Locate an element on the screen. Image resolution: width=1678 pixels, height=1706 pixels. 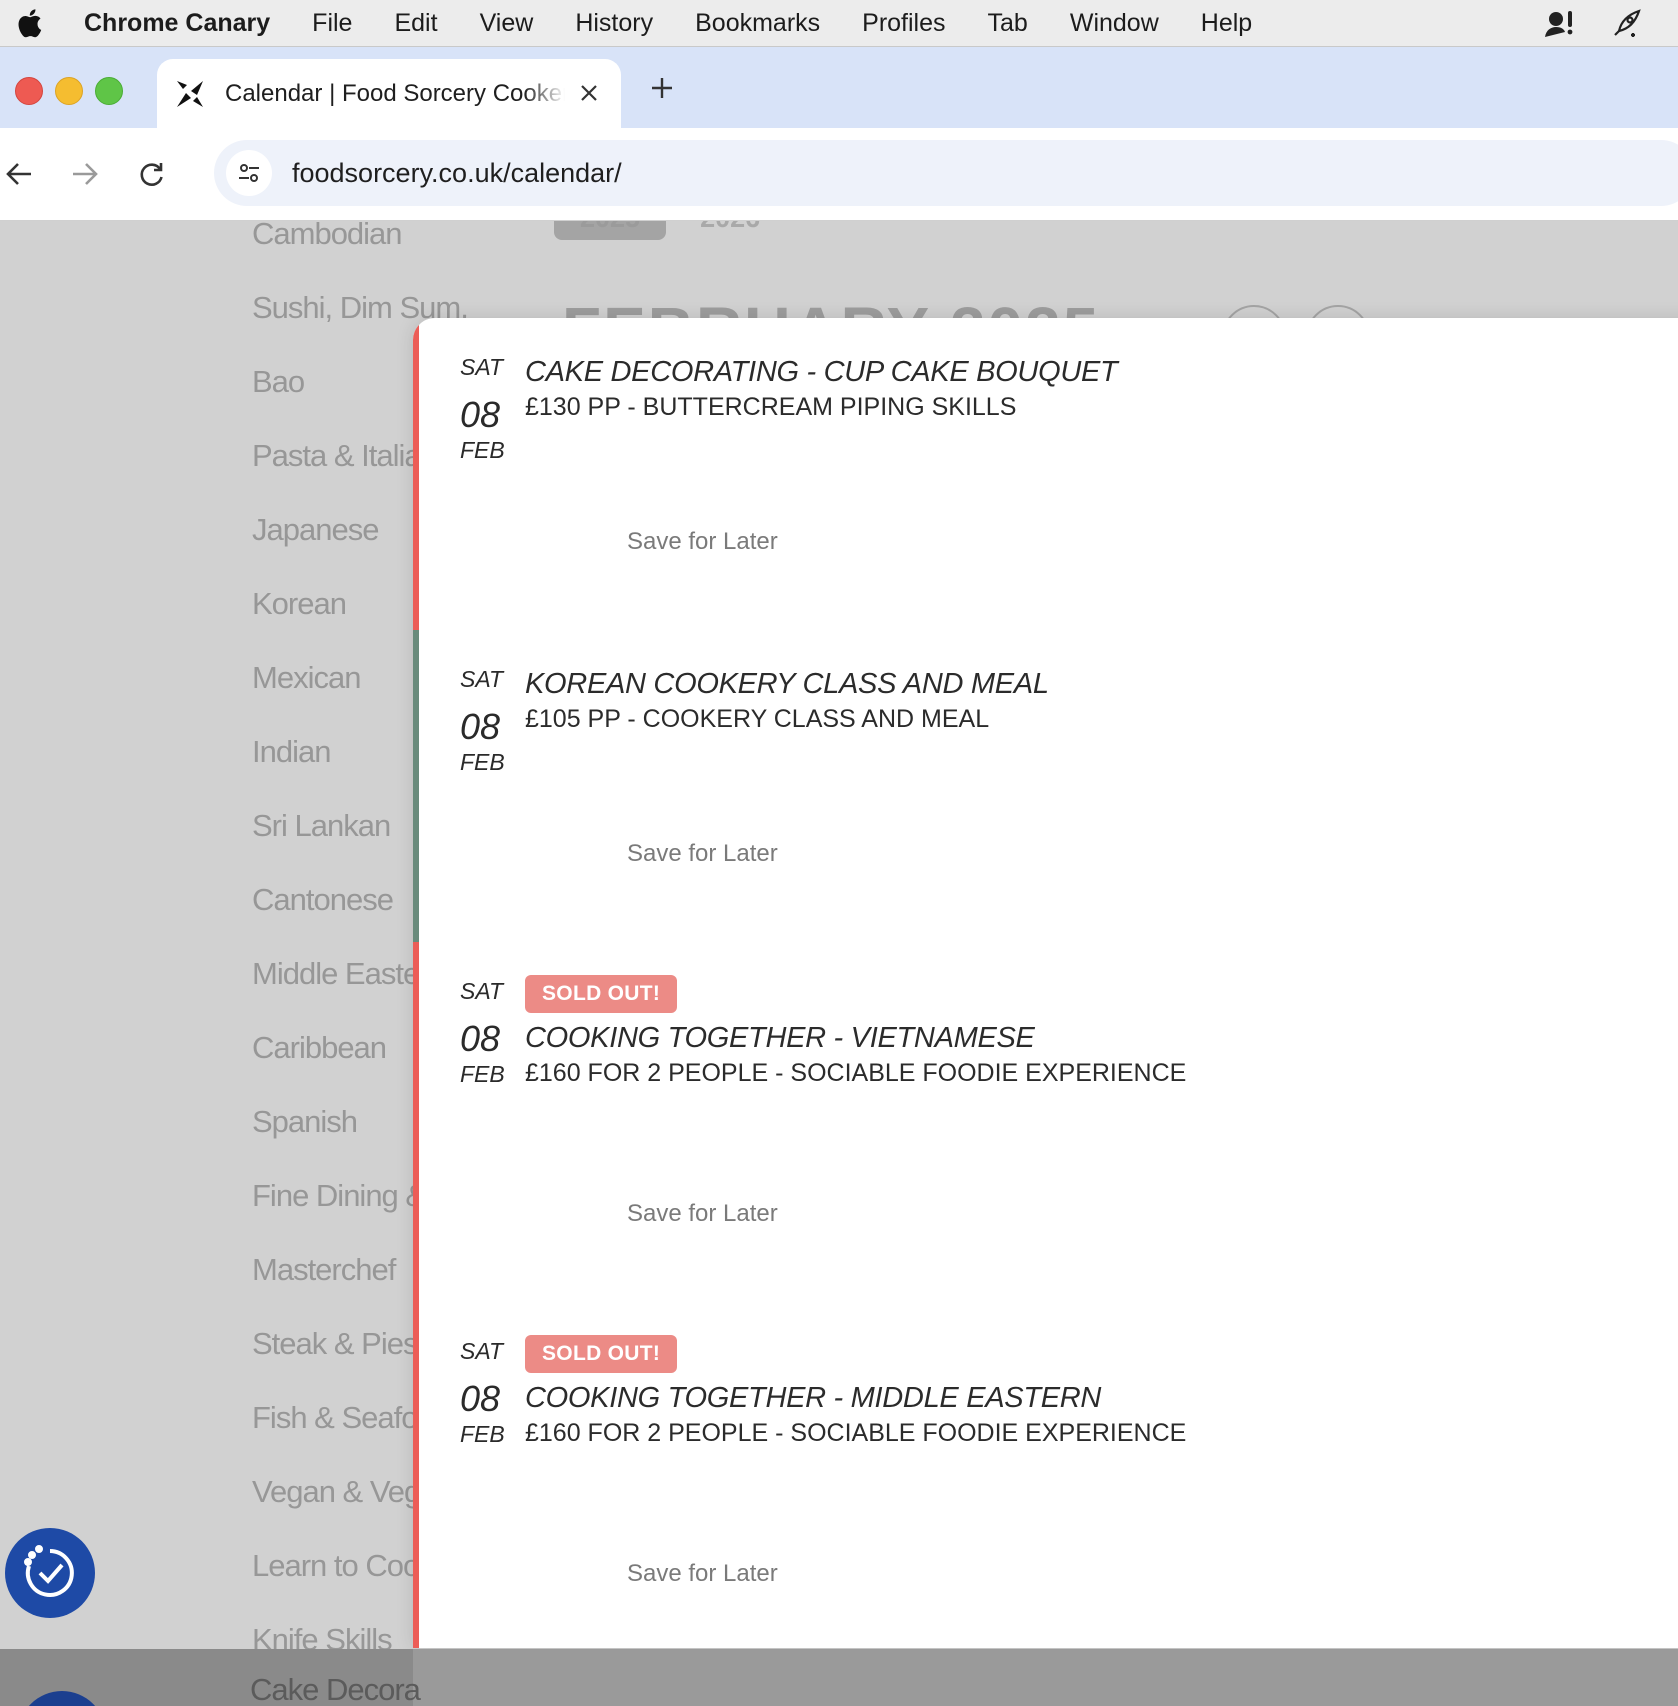
site-settings-icon is located at coordinates (249, 173).